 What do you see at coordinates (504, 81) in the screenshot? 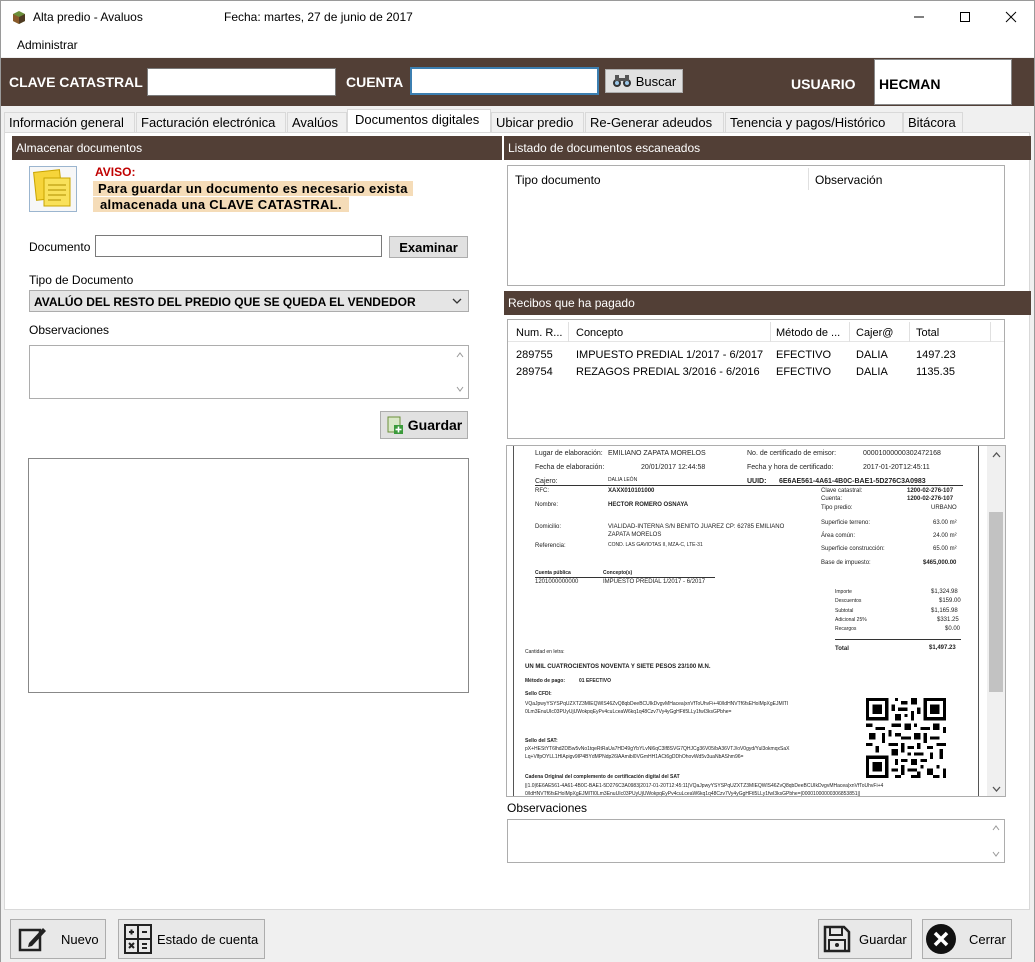
I see `cuenta-input` at bounding box center [504, 81].